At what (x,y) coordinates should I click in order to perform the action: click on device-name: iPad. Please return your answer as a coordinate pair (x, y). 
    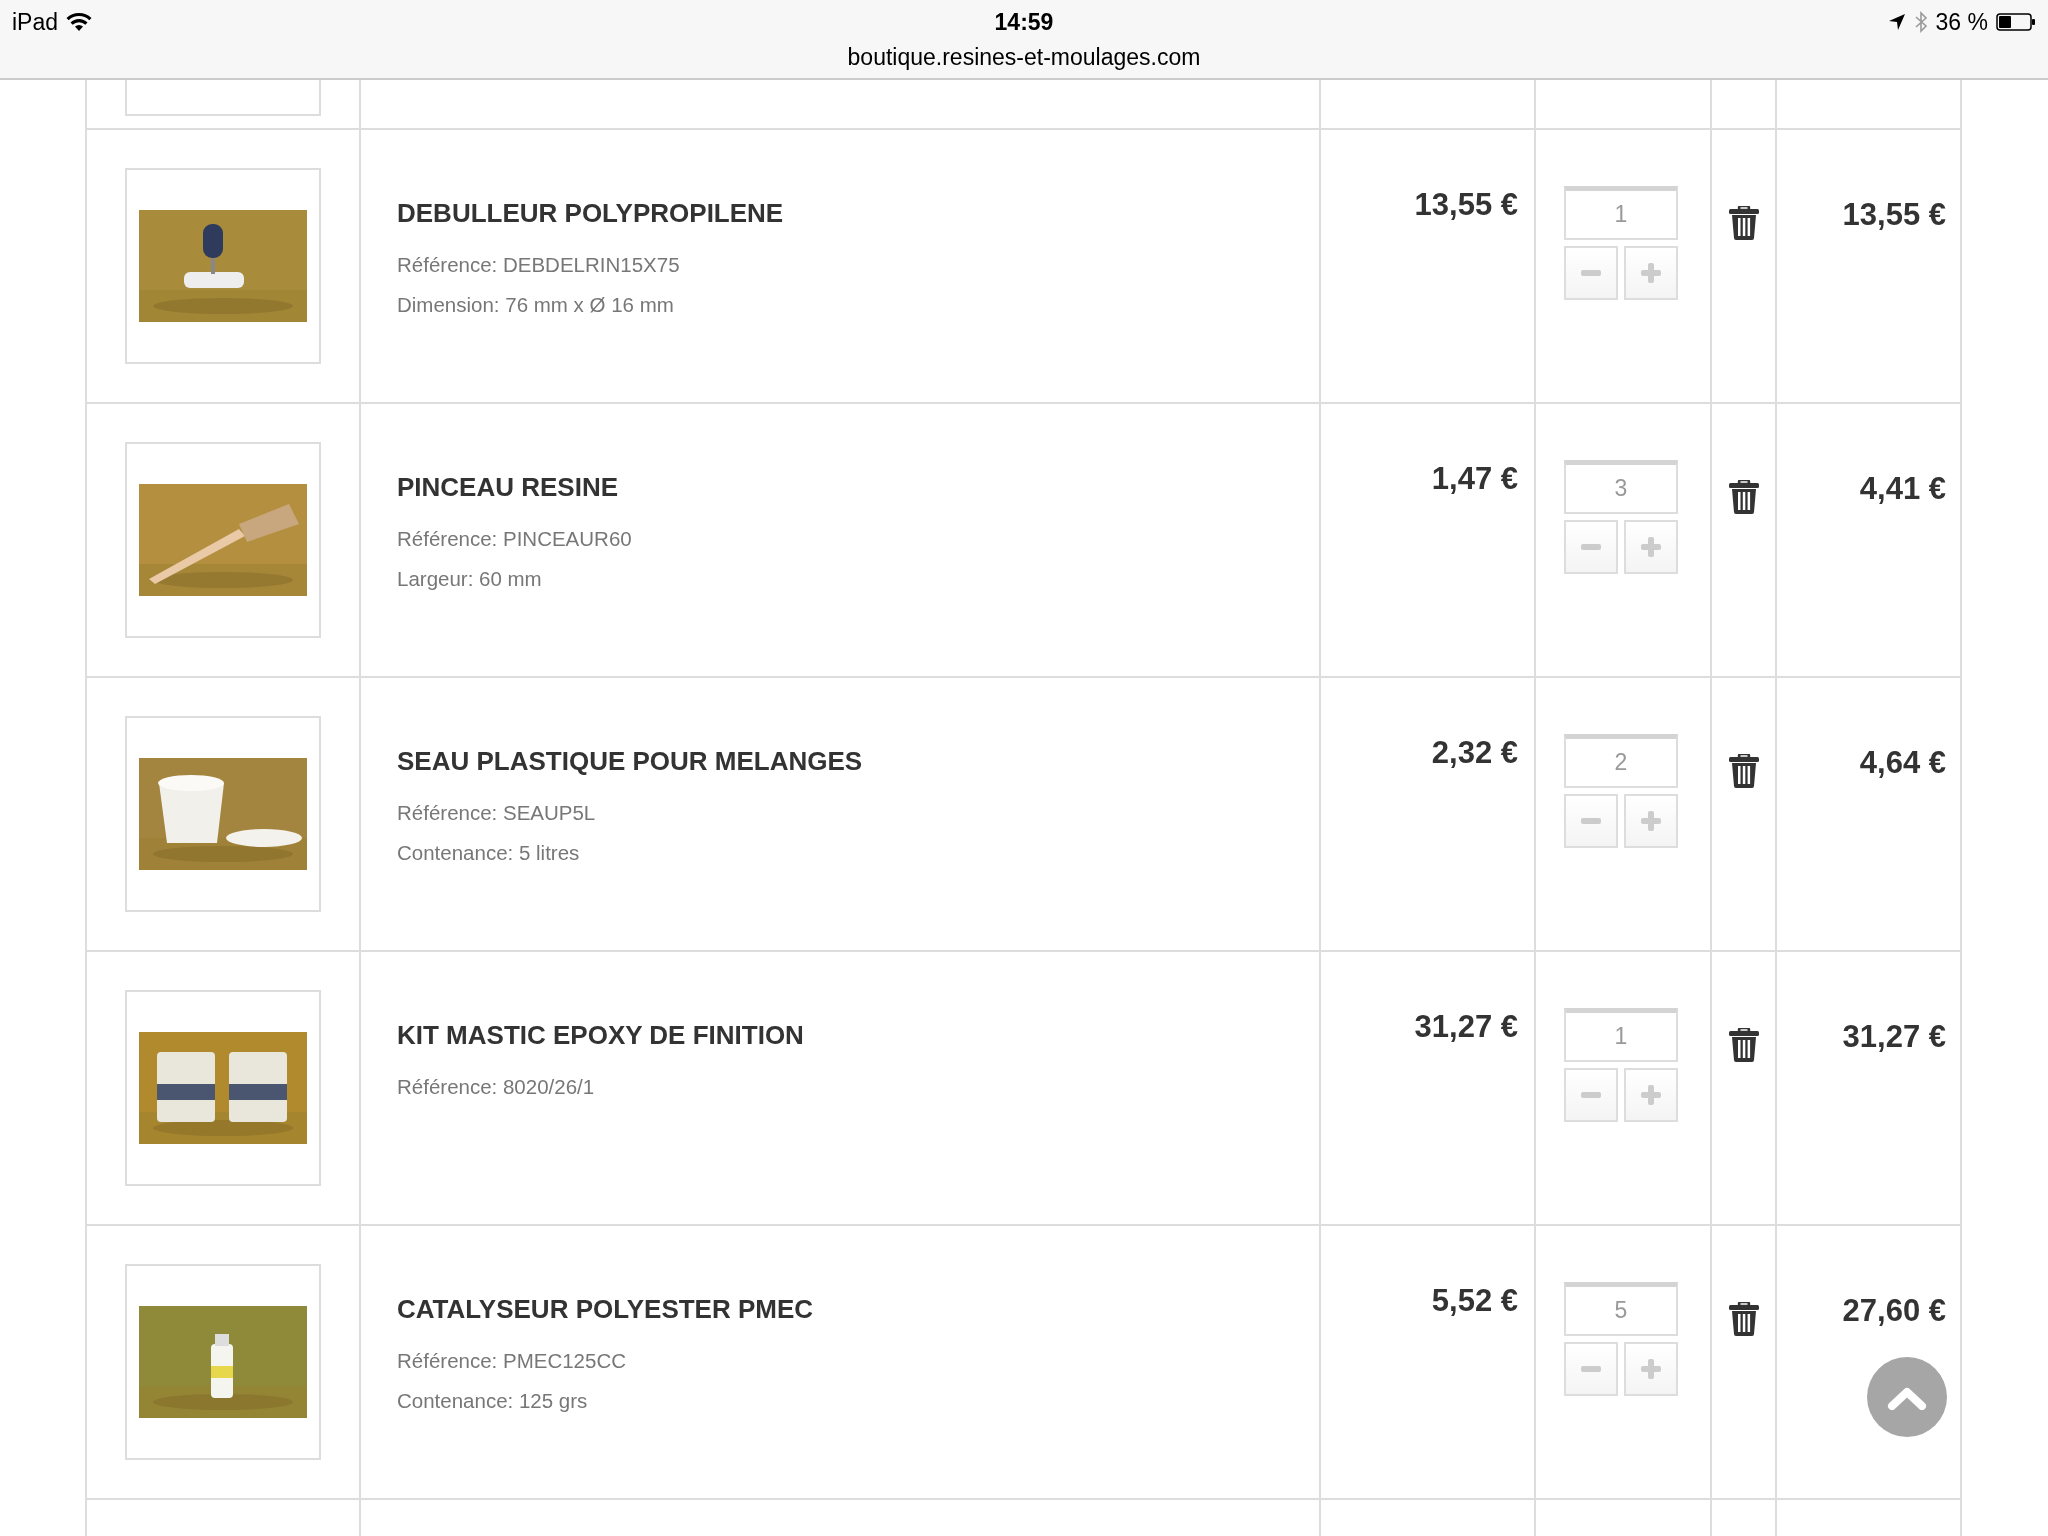
    Looking at the image, I should click on (35, 22).